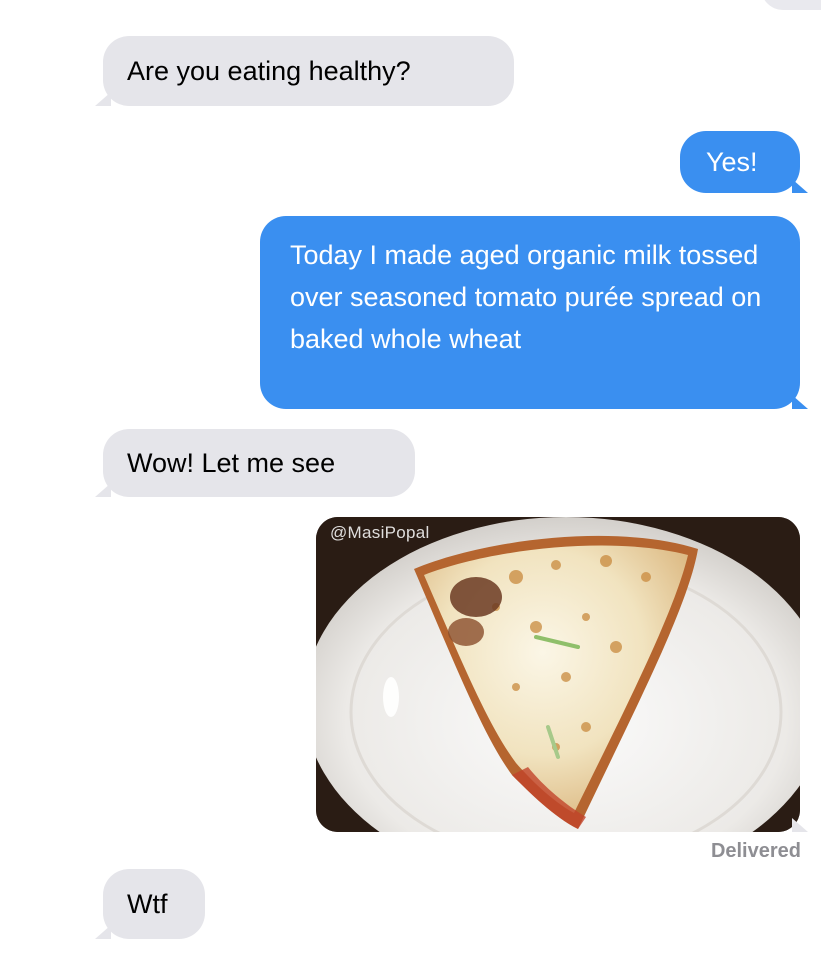 The width and height of the screenshot is (821, 979). What do you see at coordinates (231, 463) in the screenshot?
I see `message-text: Wow! Let me see` at bounding box center [231, 463].